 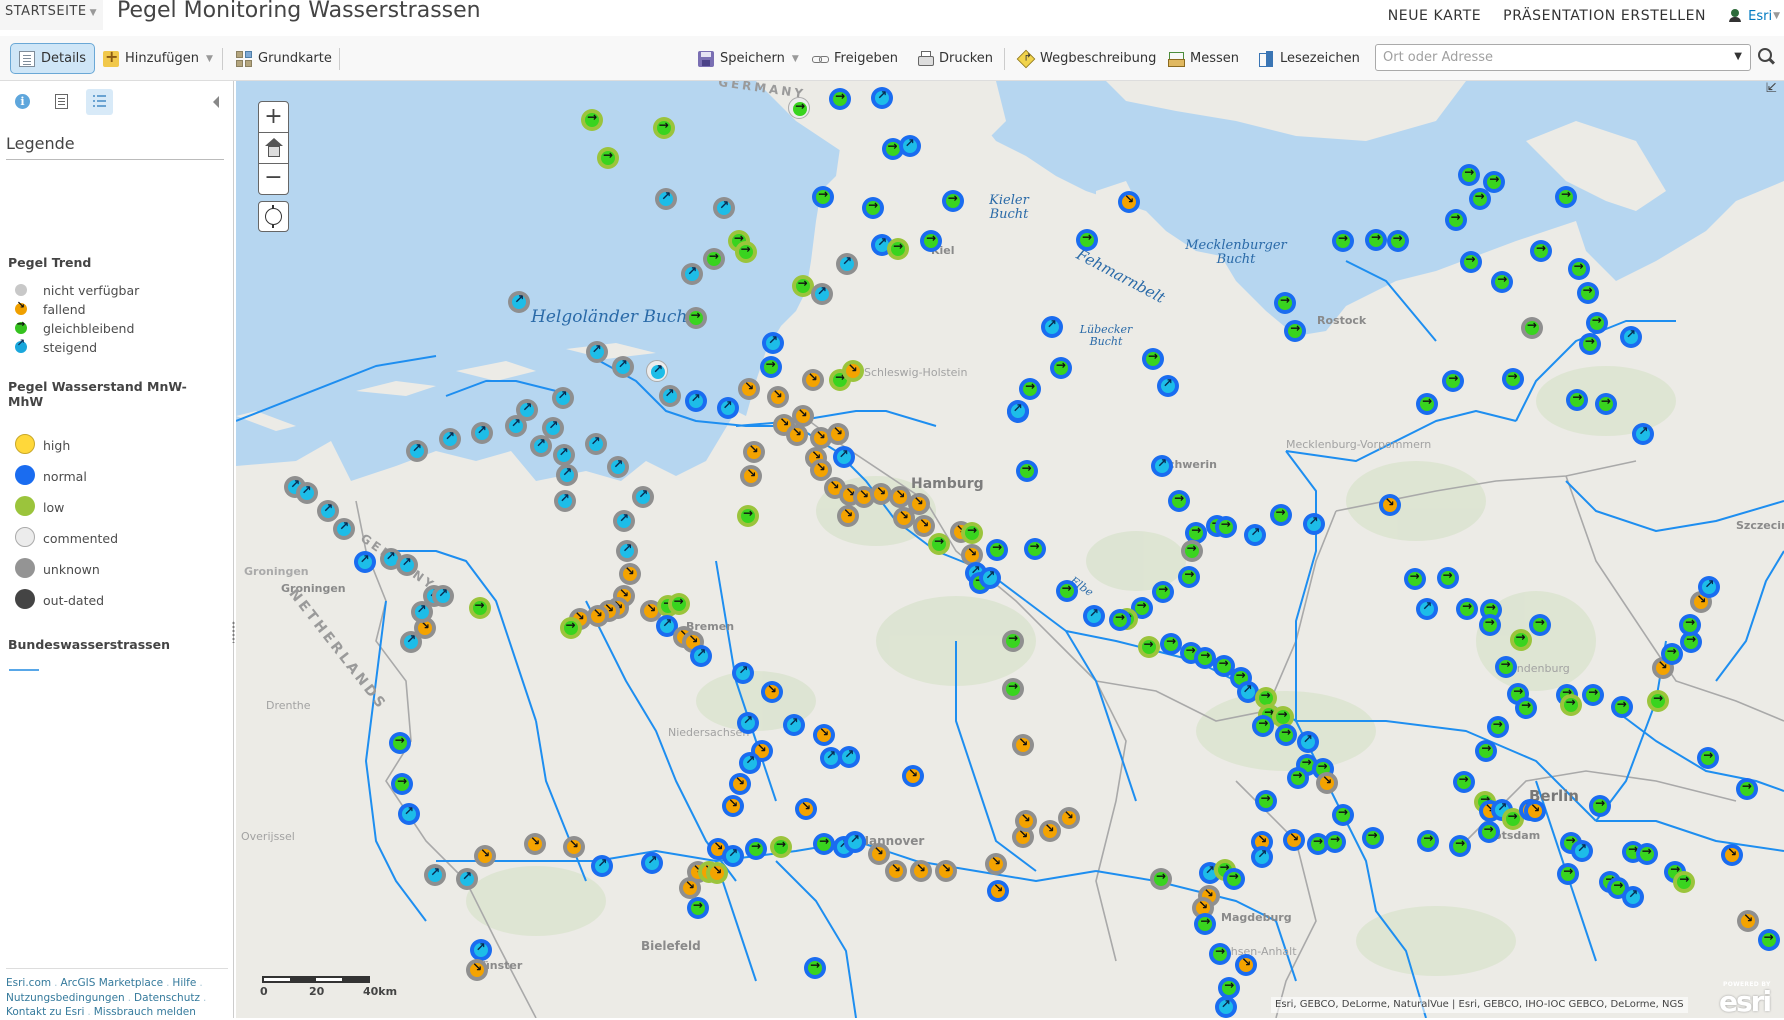 I want to click on measure-button: Messen, so click(x=1203, y=58).